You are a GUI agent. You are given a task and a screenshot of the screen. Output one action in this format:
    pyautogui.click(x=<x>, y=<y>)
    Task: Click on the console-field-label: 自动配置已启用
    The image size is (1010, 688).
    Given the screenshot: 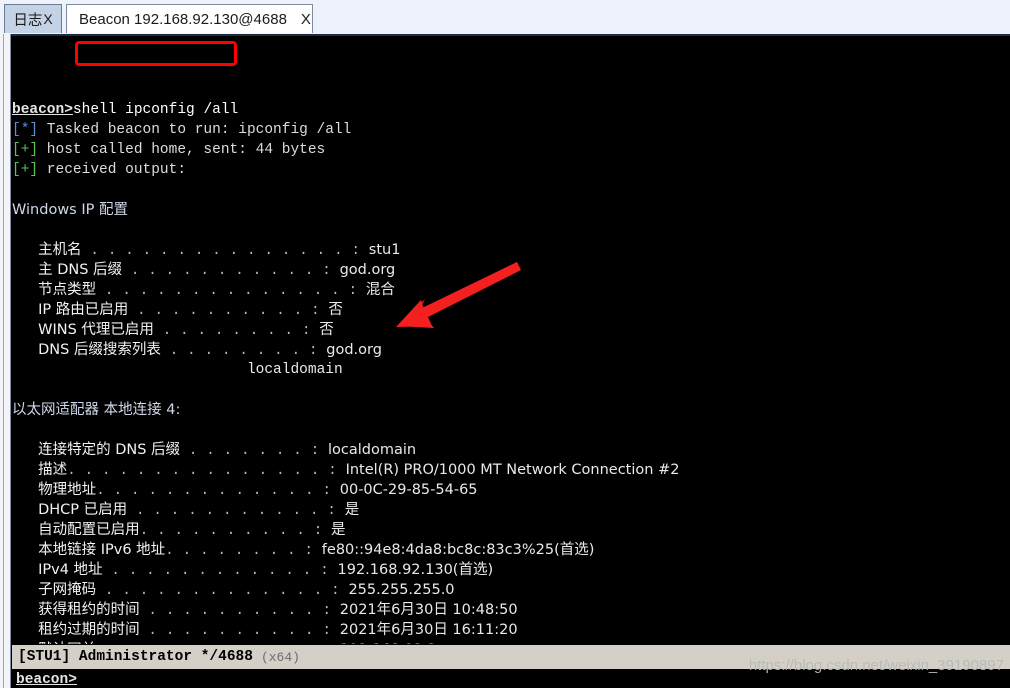 What is the action you would take?
    pyautogui.click(x=89, y=530)
    